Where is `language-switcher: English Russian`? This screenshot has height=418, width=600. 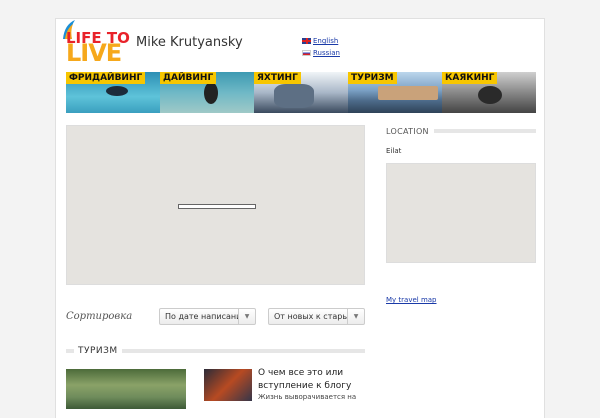
language-switcher: English Russian is located at coordinates (321, 47).